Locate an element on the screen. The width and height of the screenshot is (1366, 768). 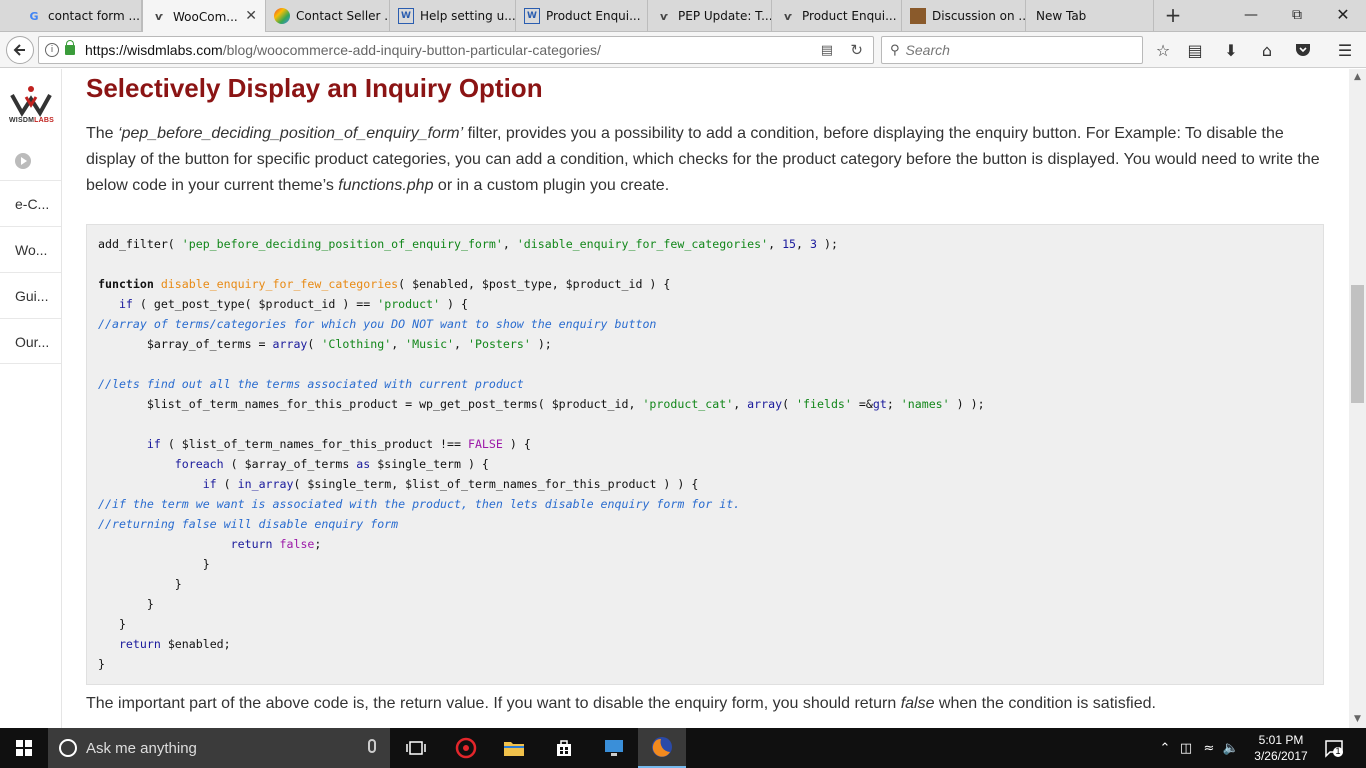
section-heading: Selectively Display an Inquiry Option is located at coordinates (314, 88).